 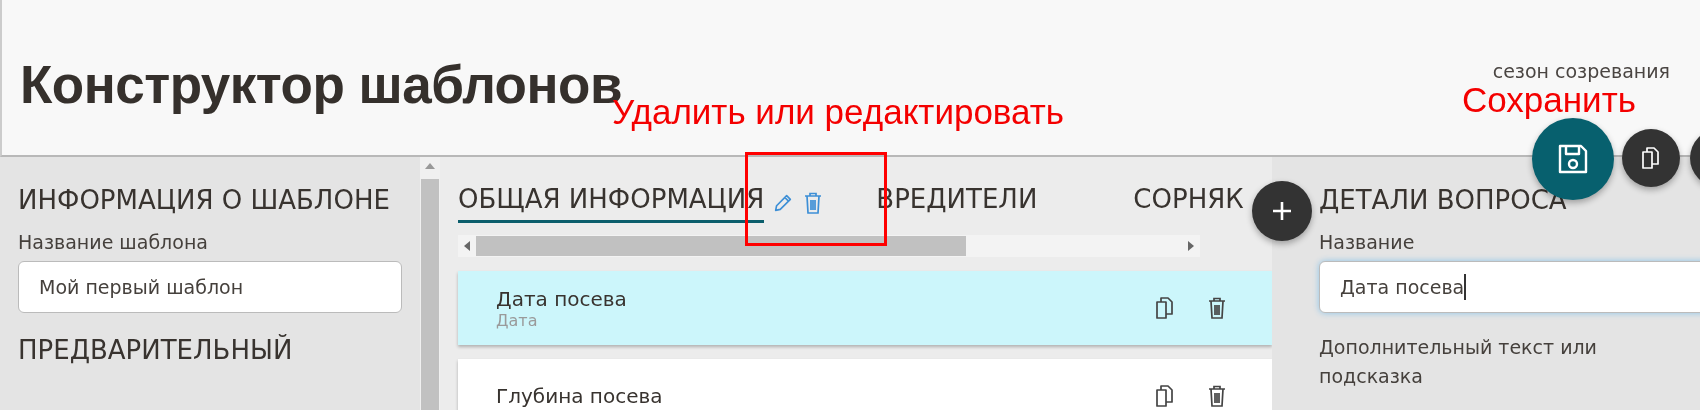 I want to click on question-name-field: Дата посева, so click(x=1509, y=287).